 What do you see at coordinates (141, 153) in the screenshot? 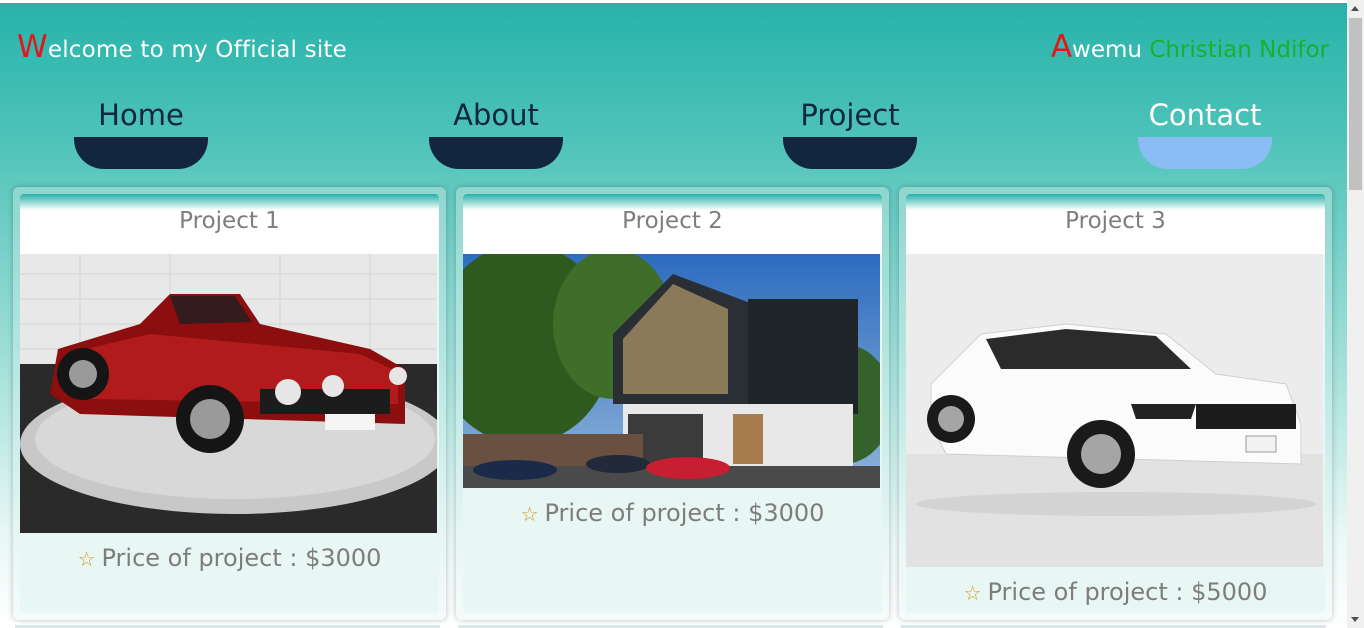
I see `nav-home-tab` at bounding box center [141, 153].